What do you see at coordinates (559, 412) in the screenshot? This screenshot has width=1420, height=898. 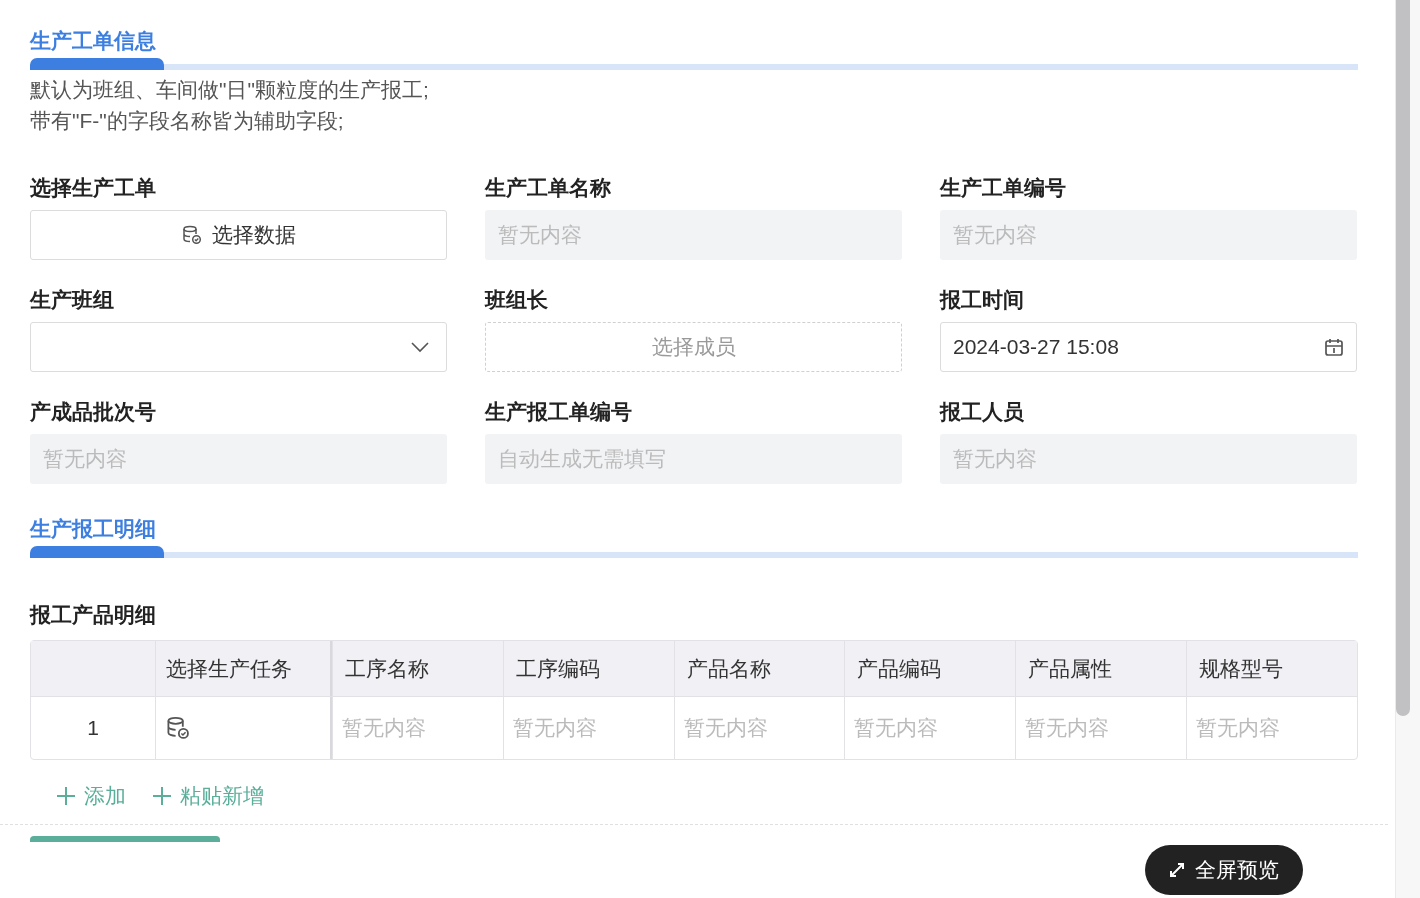 I see `field-label: 生产报工单编号` at bounding box center [559, 412].